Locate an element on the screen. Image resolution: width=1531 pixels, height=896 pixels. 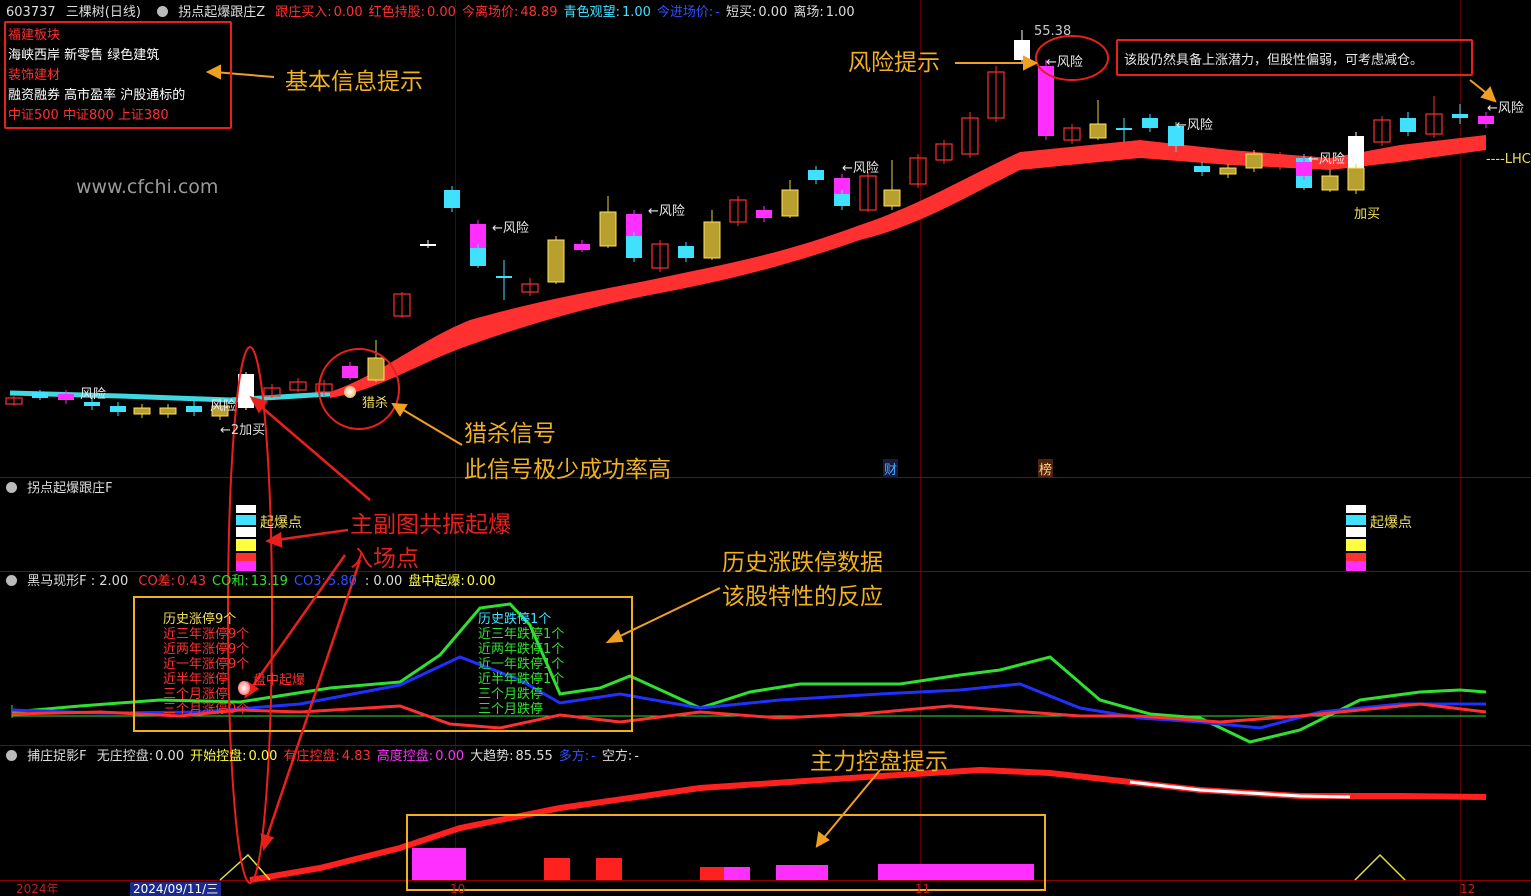
hunt-annotation: 猎杀信号 is located at coordinates (510, 434).